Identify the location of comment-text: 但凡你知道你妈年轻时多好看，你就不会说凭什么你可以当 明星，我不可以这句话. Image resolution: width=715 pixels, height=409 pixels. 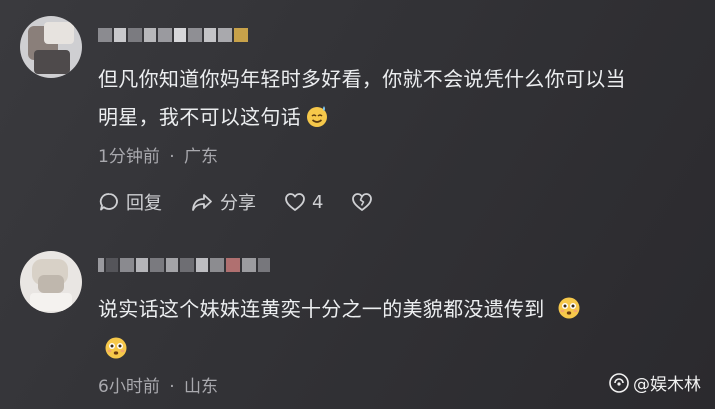
(362, 98).